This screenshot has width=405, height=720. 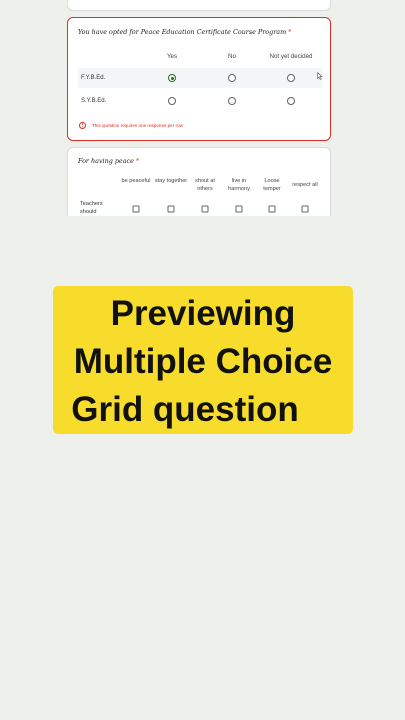 What do you see at coordinates (94, 101) in the screenshot?
I see `row-label: S.Y.B.Ed.` at bounding box center [94, 101].